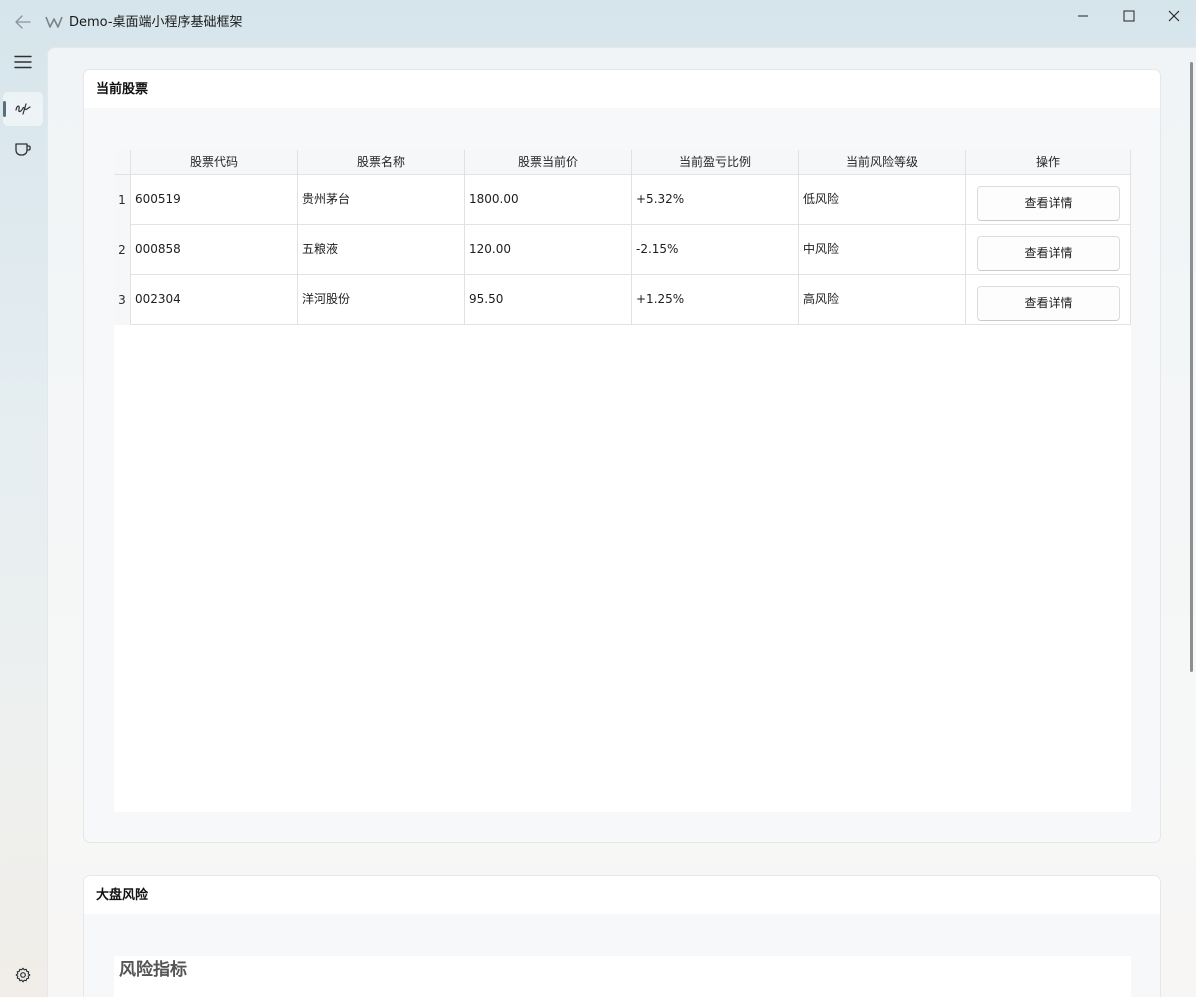 The width and height of the screenshot is (1196, 997). Describe the element at coordinates (598, 23) in the screenshot. I see `title-bar: Demo-桌面端小程序基础框架` at that location.